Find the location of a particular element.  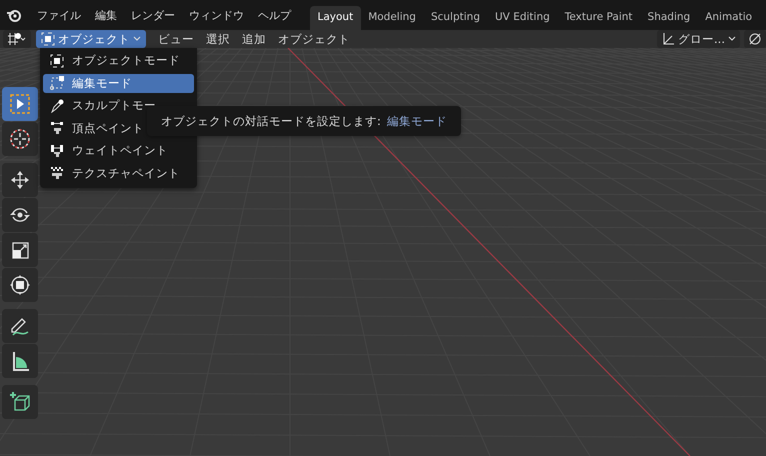

editor-type-button is located at coordinates (17, 39).